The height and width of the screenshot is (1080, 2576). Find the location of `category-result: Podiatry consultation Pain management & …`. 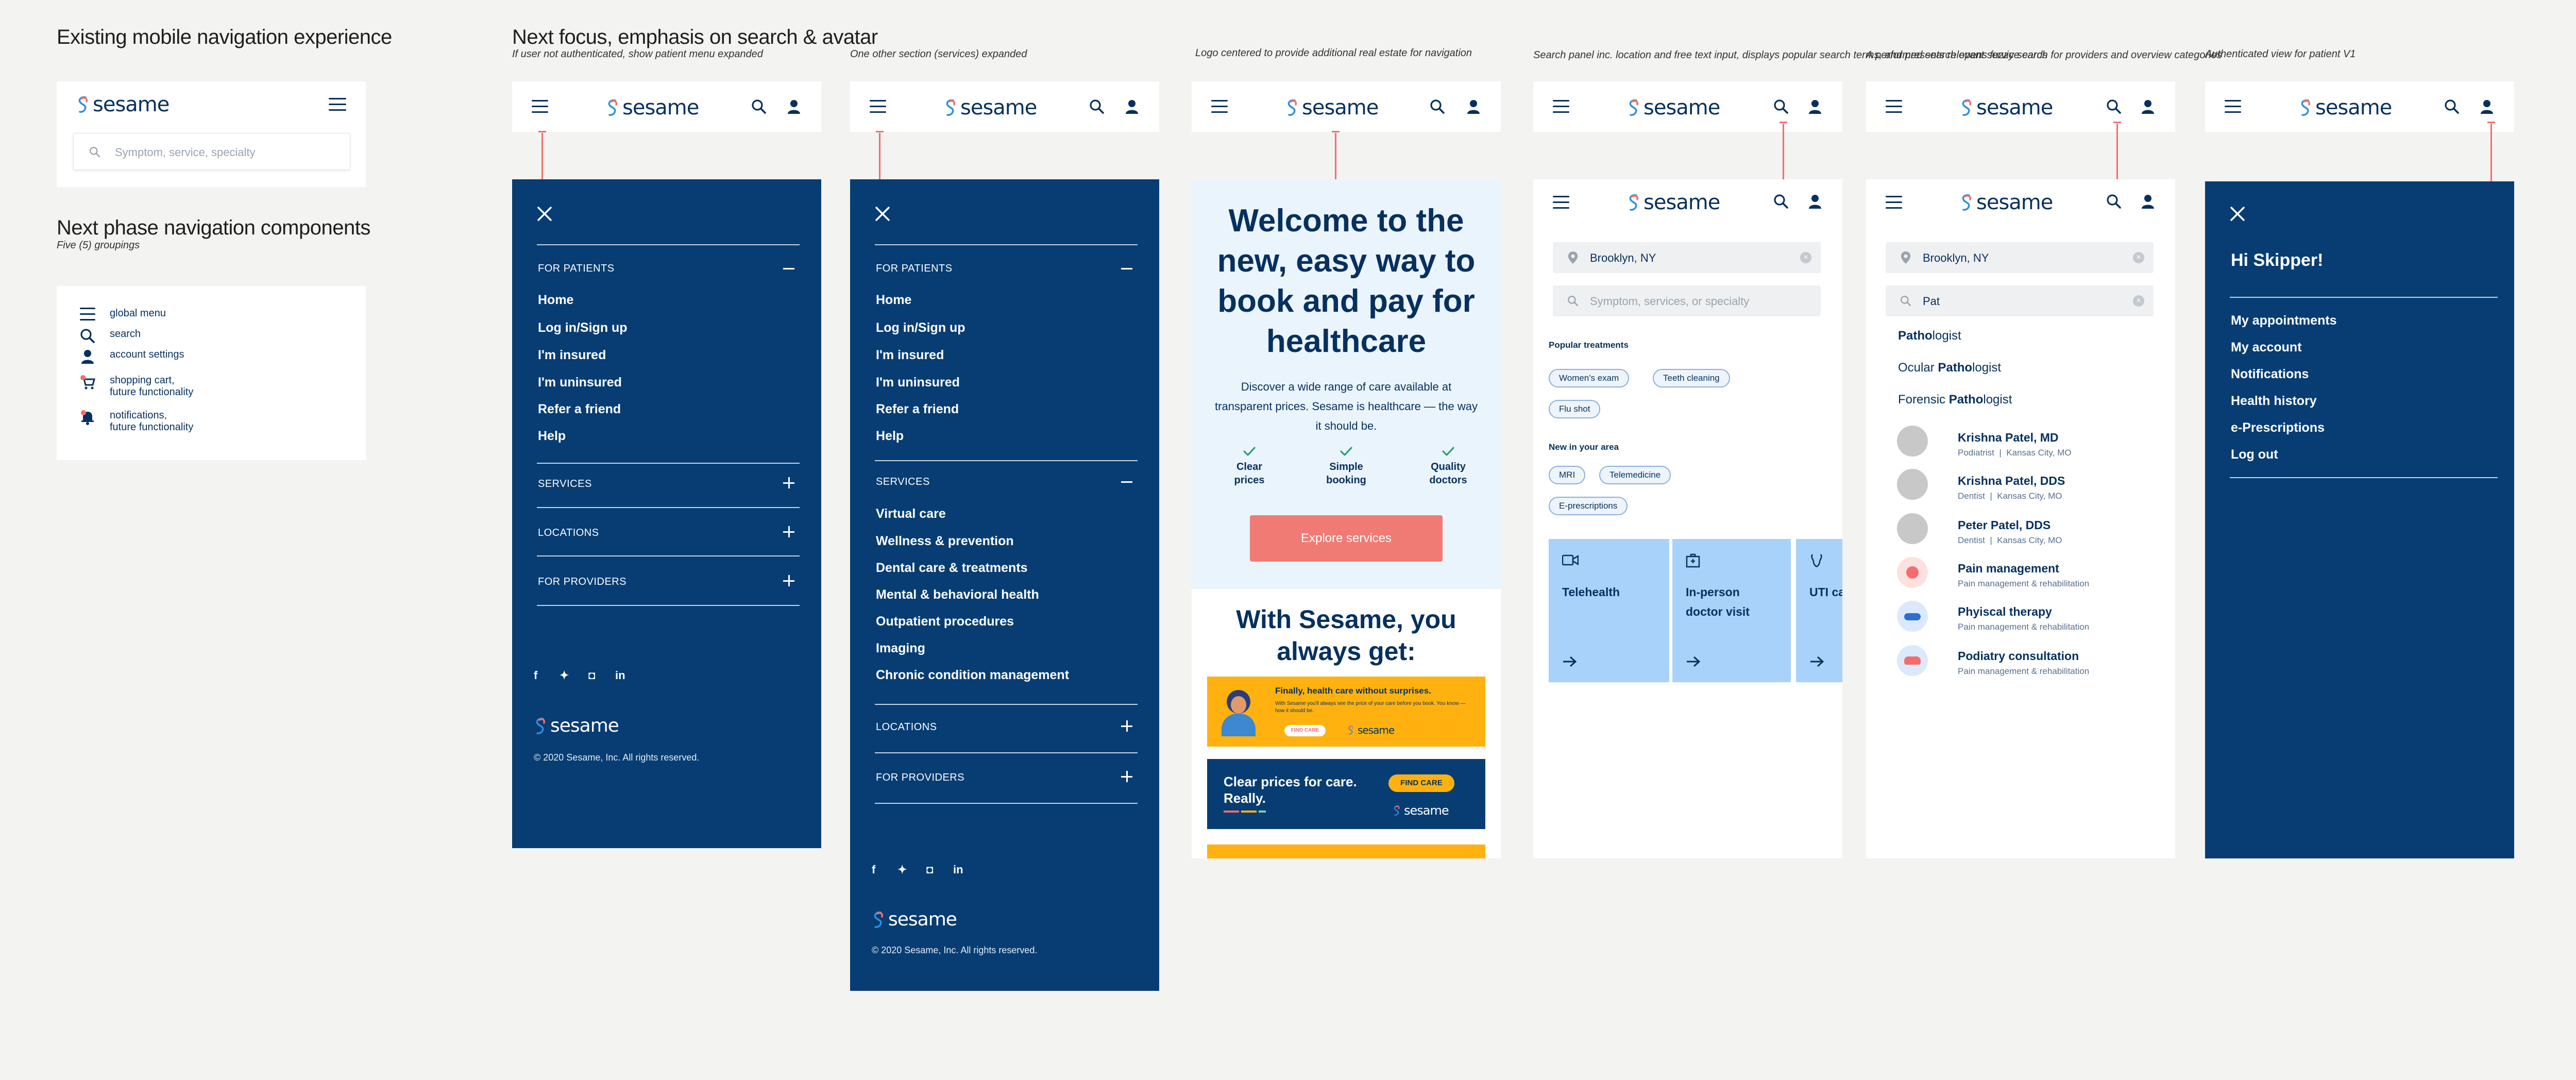

category-result: Podiatry consultation Pain management & … is located at coordinates (2023, 663).